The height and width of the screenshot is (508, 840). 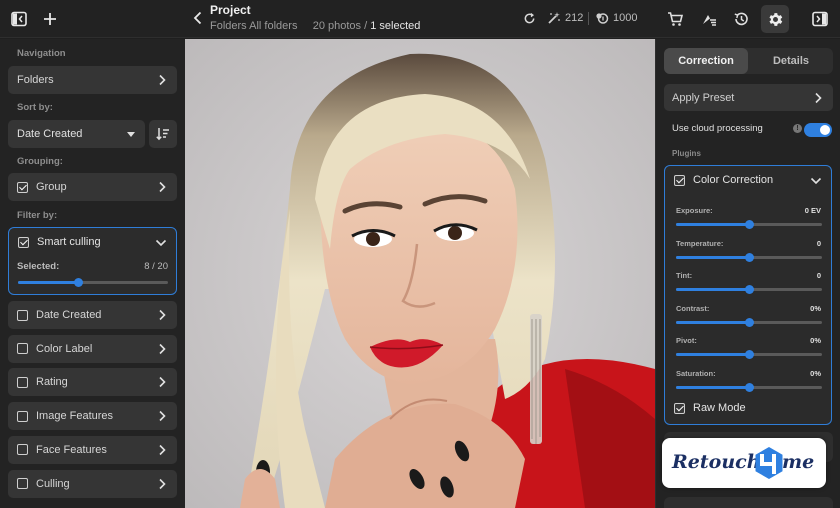 I want to click on raw-mode-label: Raw Mode, so click(x=719, y=408).